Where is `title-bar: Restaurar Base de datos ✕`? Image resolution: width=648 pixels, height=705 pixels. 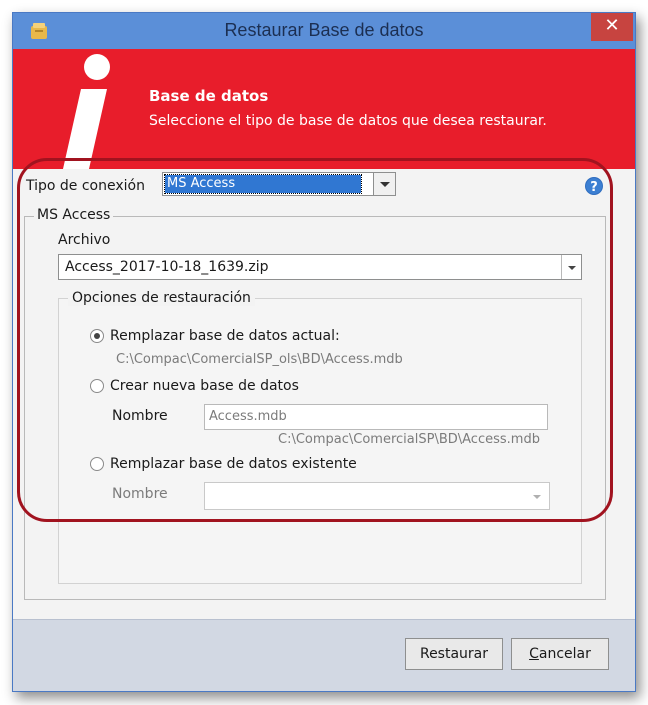 title-bar: Restaurar Base de datos ✕ is located at coordinates (324, 31).